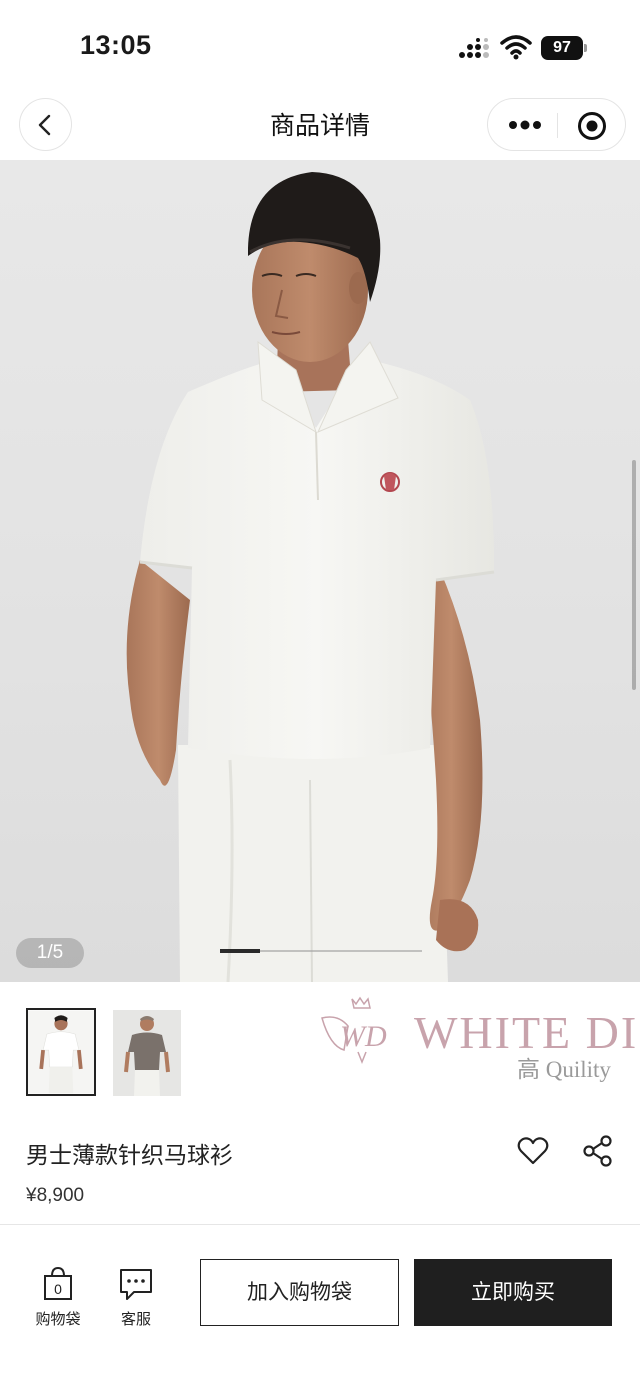 The width and height of the screenshot is (640, 1387). I want to click on close-target-icon, so click(592, 126).